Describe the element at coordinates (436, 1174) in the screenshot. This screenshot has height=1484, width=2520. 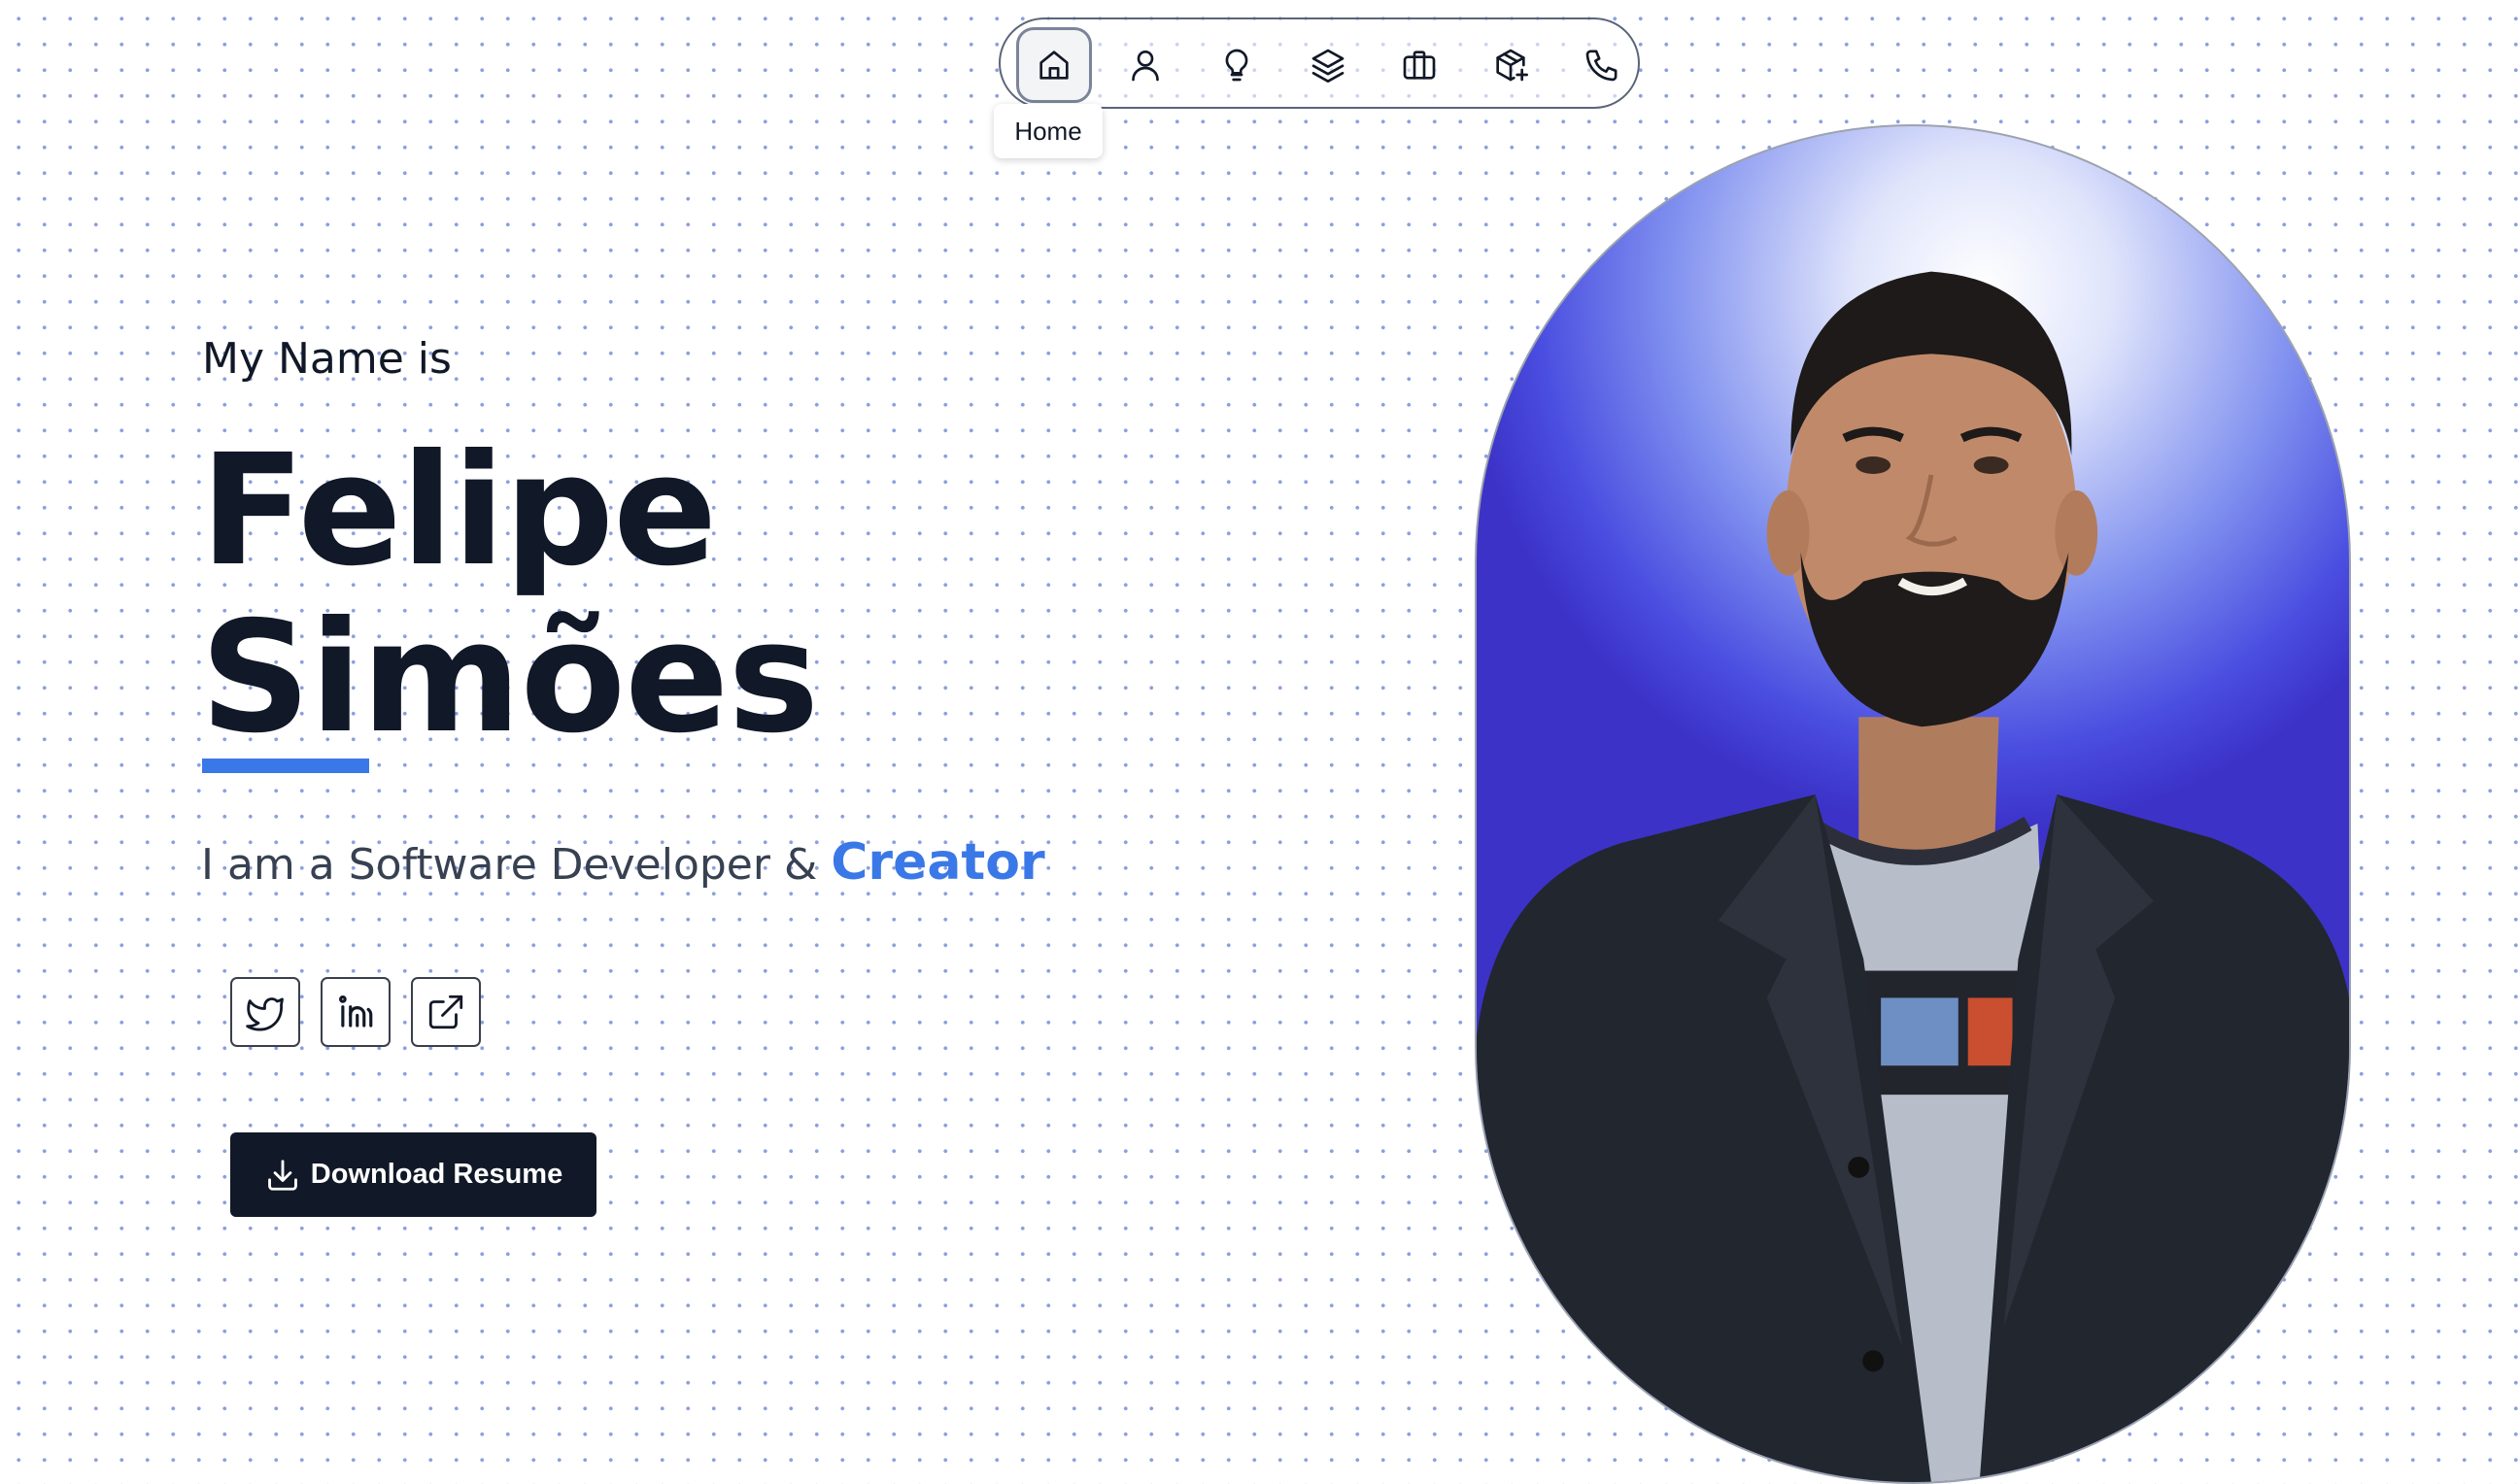
I see `download-resume-label: Download Resume` at that location.